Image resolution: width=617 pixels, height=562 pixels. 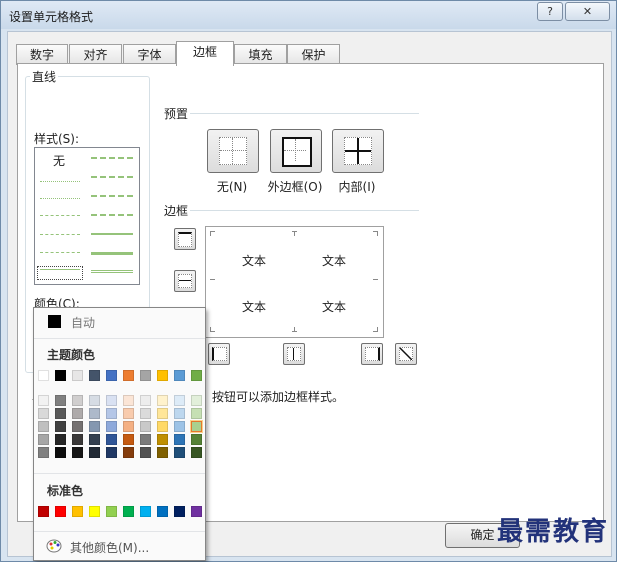 I want to click on preset-outline-button, so click(x=296, y=151).